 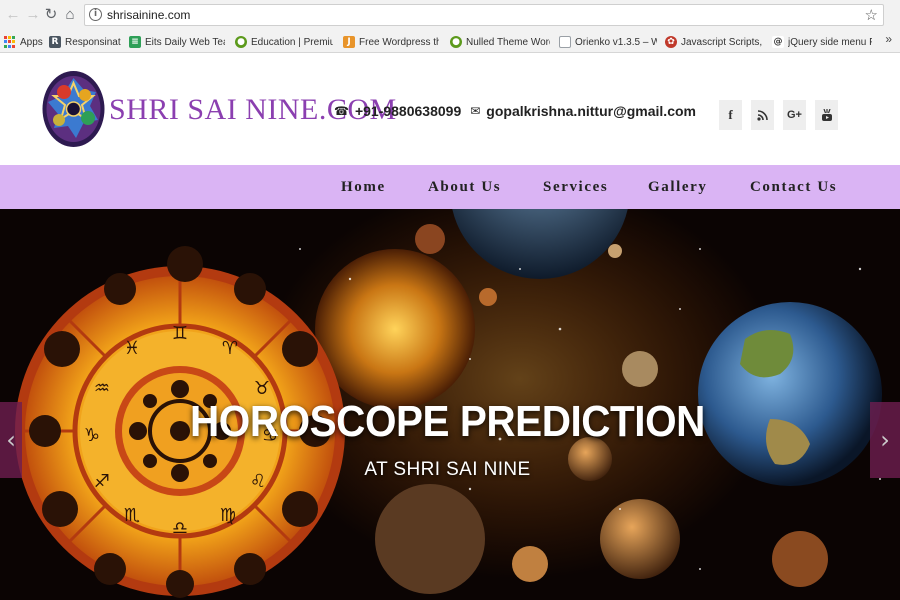 What do you see at coordinates (778, 42) in the screenshot?
I see `spiral-icon: @` at bounding box center [778, 42].